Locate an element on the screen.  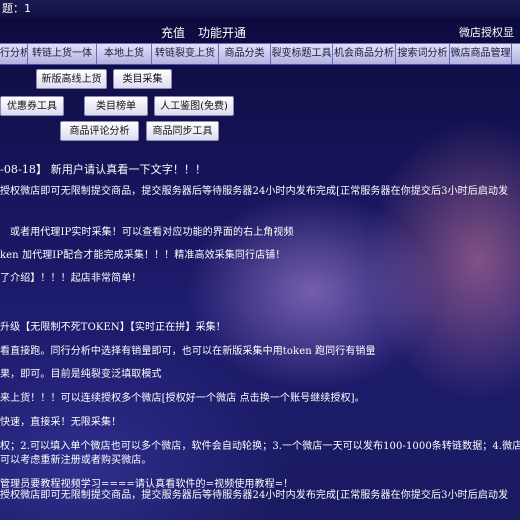
tab-fission-listing: 转链裂变上货 is located at coordinates (185, 54).